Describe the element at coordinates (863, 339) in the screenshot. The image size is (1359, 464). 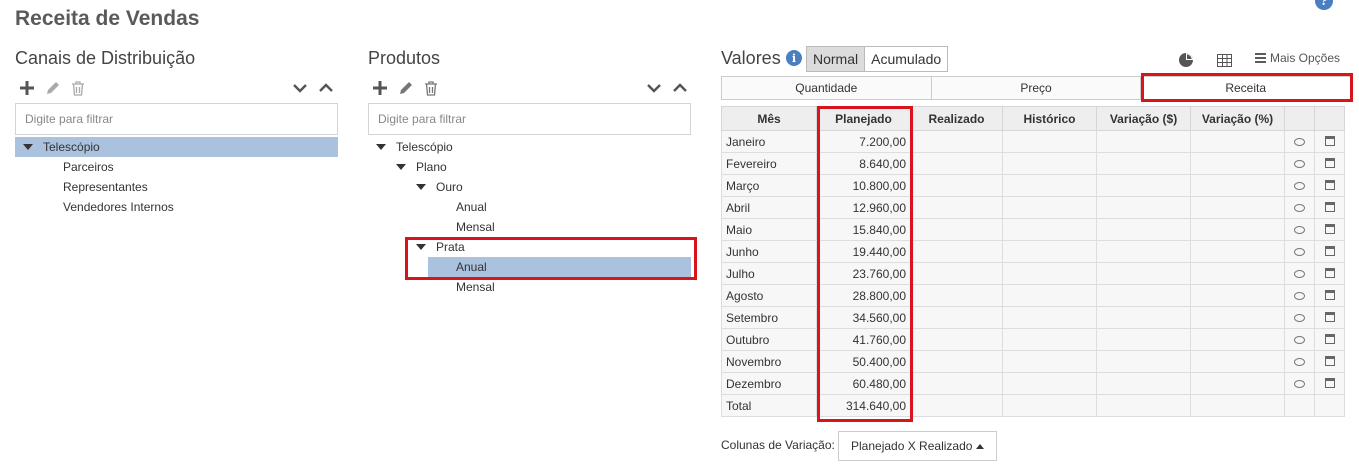
I see `cell-planejado: 41.760,00` at that location.